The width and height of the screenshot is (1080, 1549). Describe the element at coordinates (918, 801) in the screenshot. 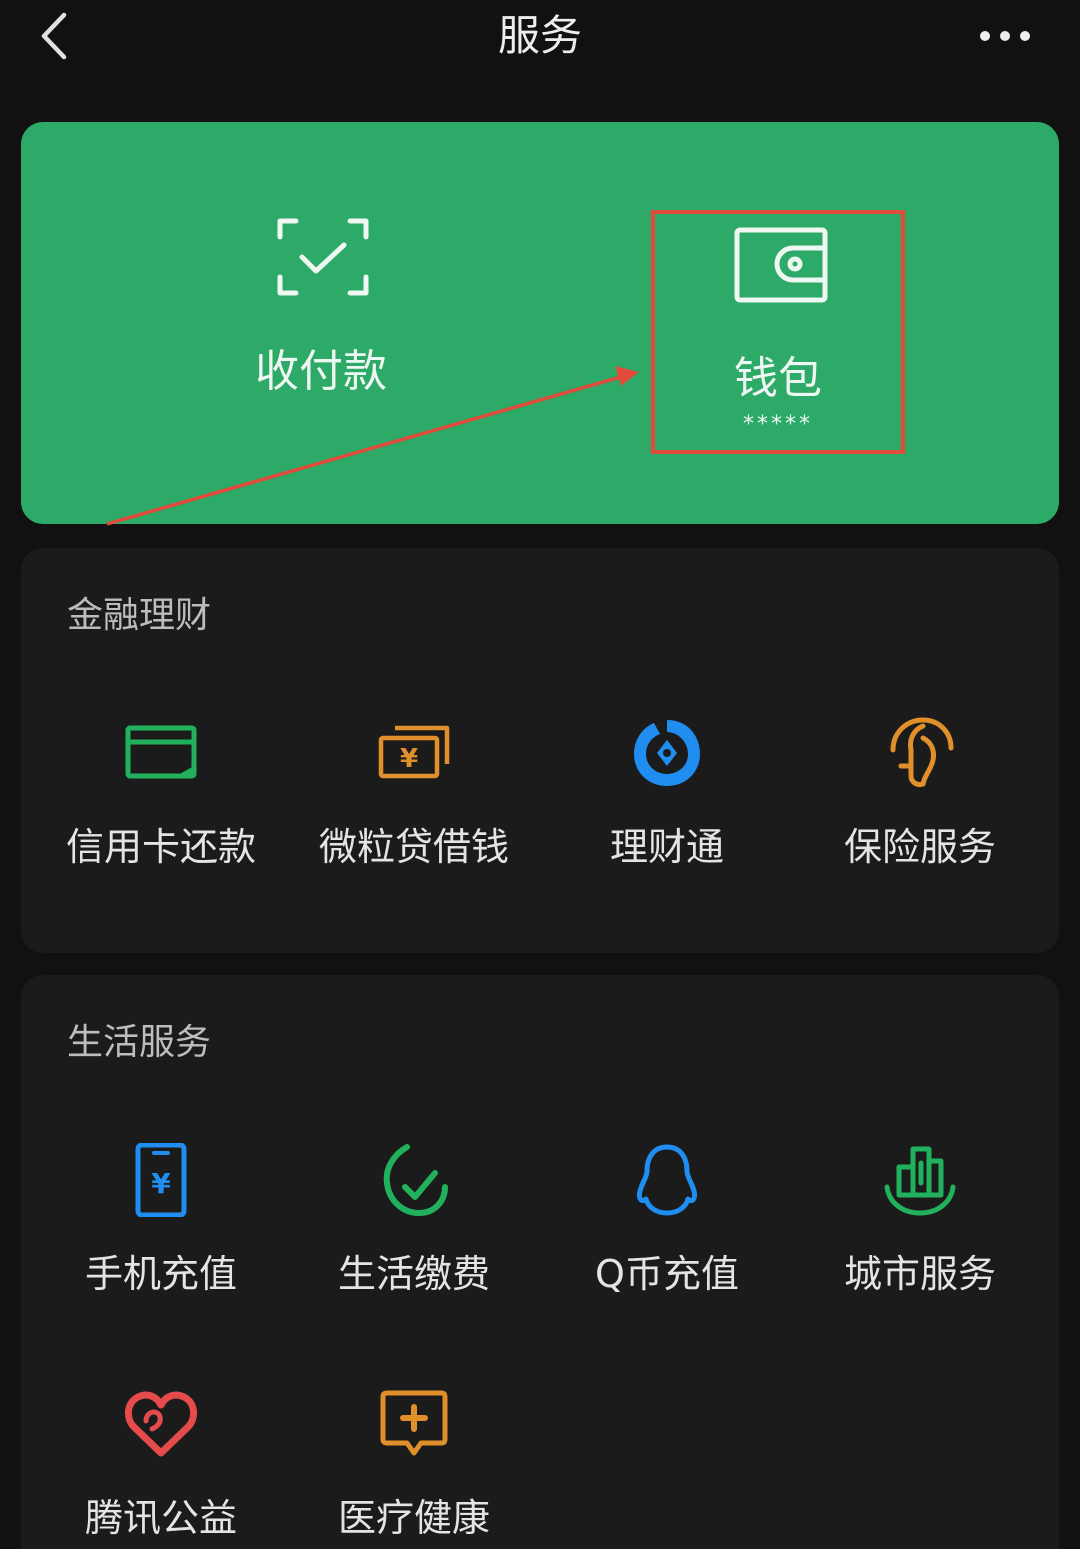

I see `insurance-button: 保险服务` at that location.